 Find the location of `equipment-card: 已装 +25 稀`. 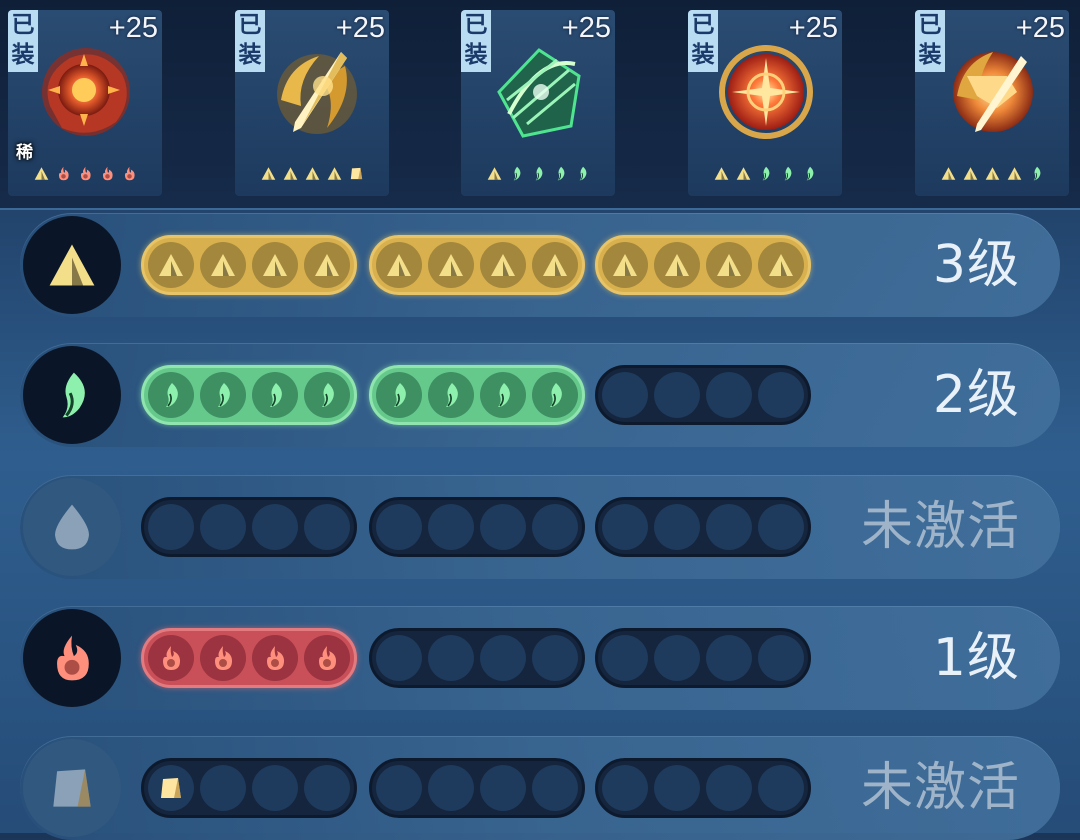

equipment-card: 已装 +25 稀 is located at coordinates (85, 103).